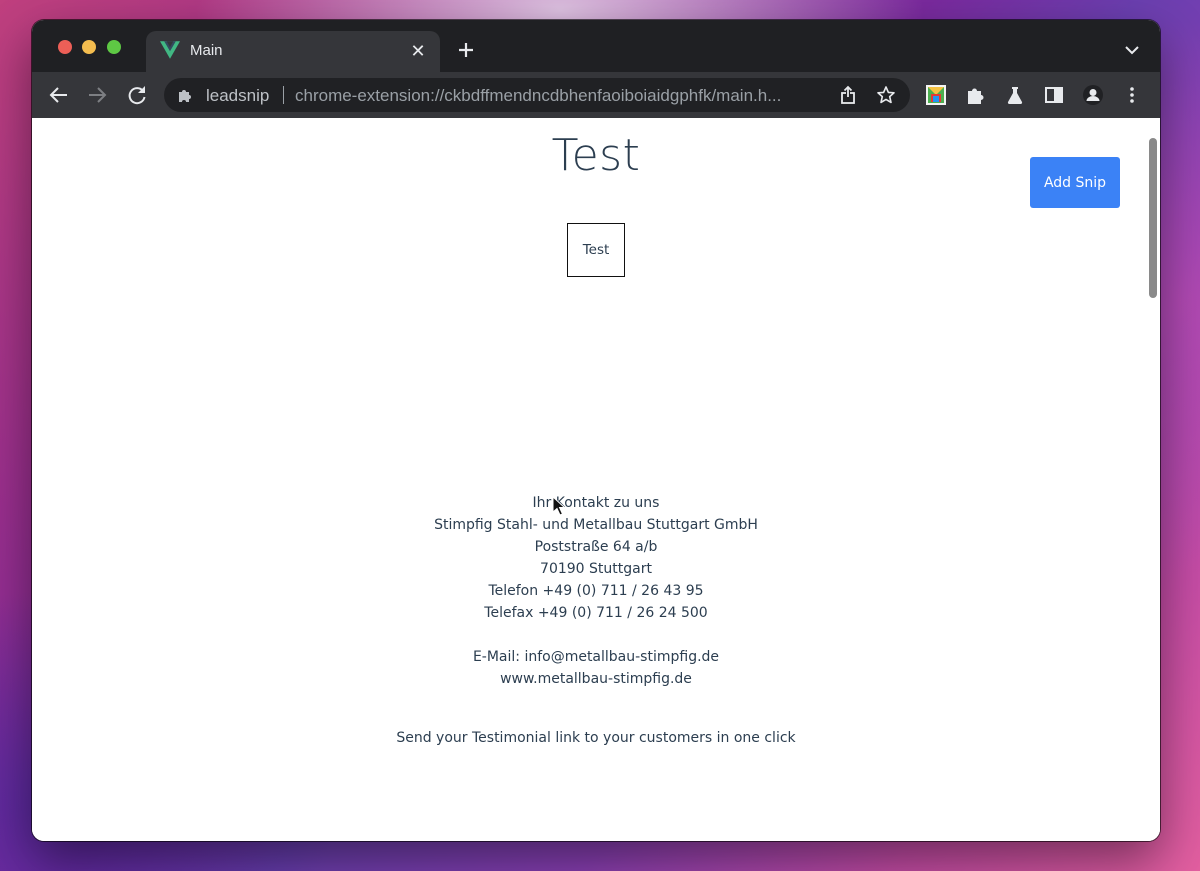 This screenshot has width=1200, height=871. Describe the element at coordinates (206, 50) in the screenshot. I see `tab-title: Main` at that location.